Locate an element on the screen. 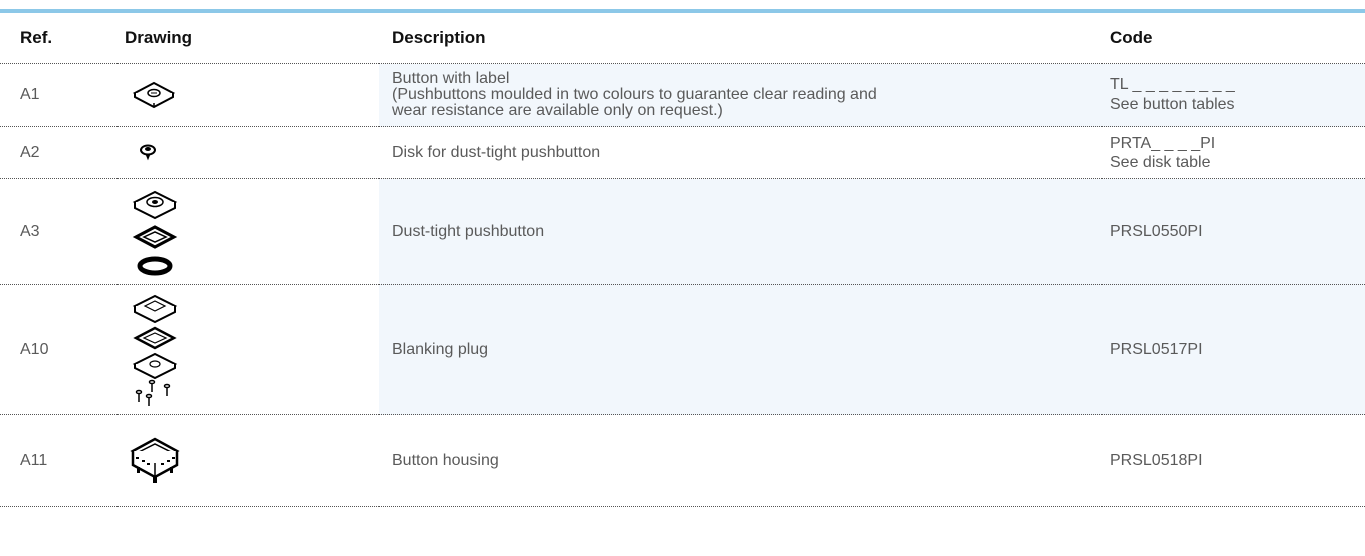 This screenshot has width=1365, height=556. header-code: Code is located at coordinates (1233, 38).